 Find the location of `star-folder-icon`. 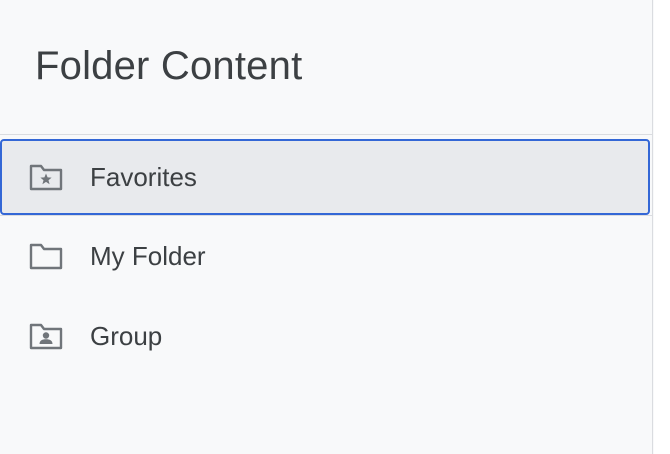

star-folder-icon is located at coordinates (46, 177).